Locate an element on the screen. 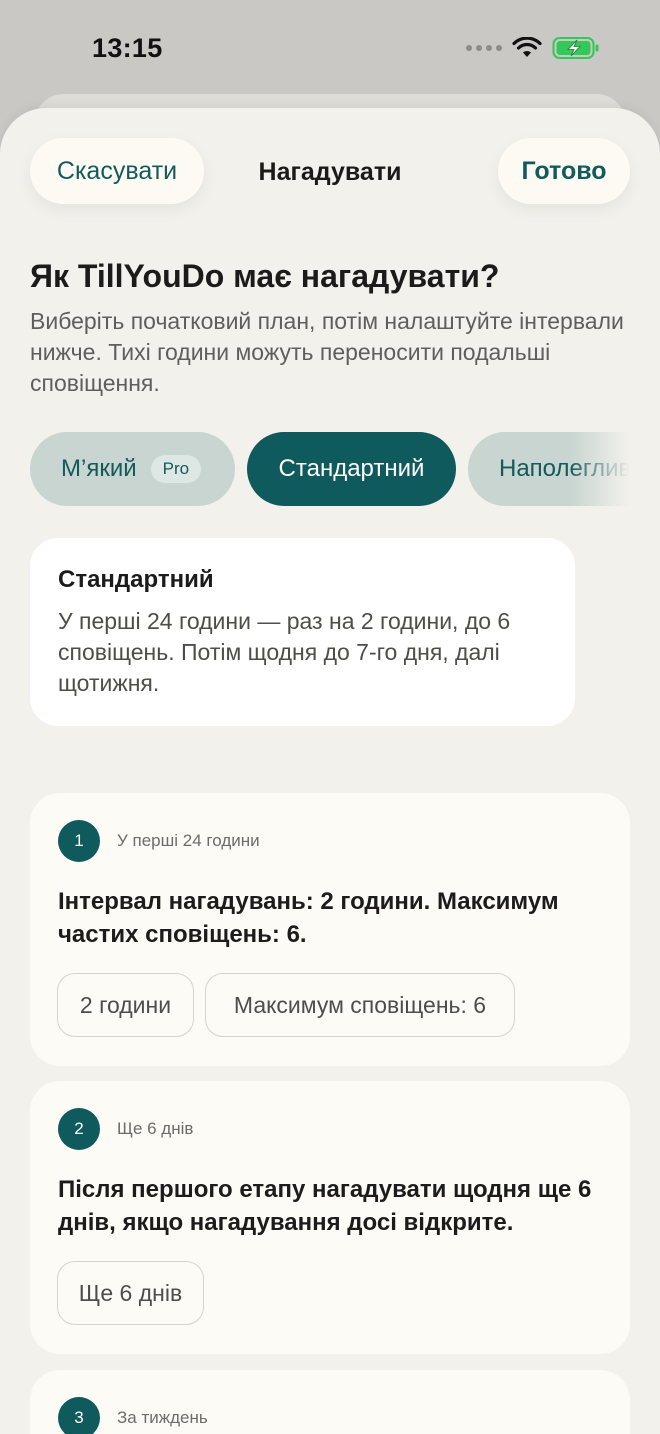 This screenshot has width=660, height=1434. preset-selector: М’який Pro Стандартний Наполегливий is located at coordinates (330, 469).